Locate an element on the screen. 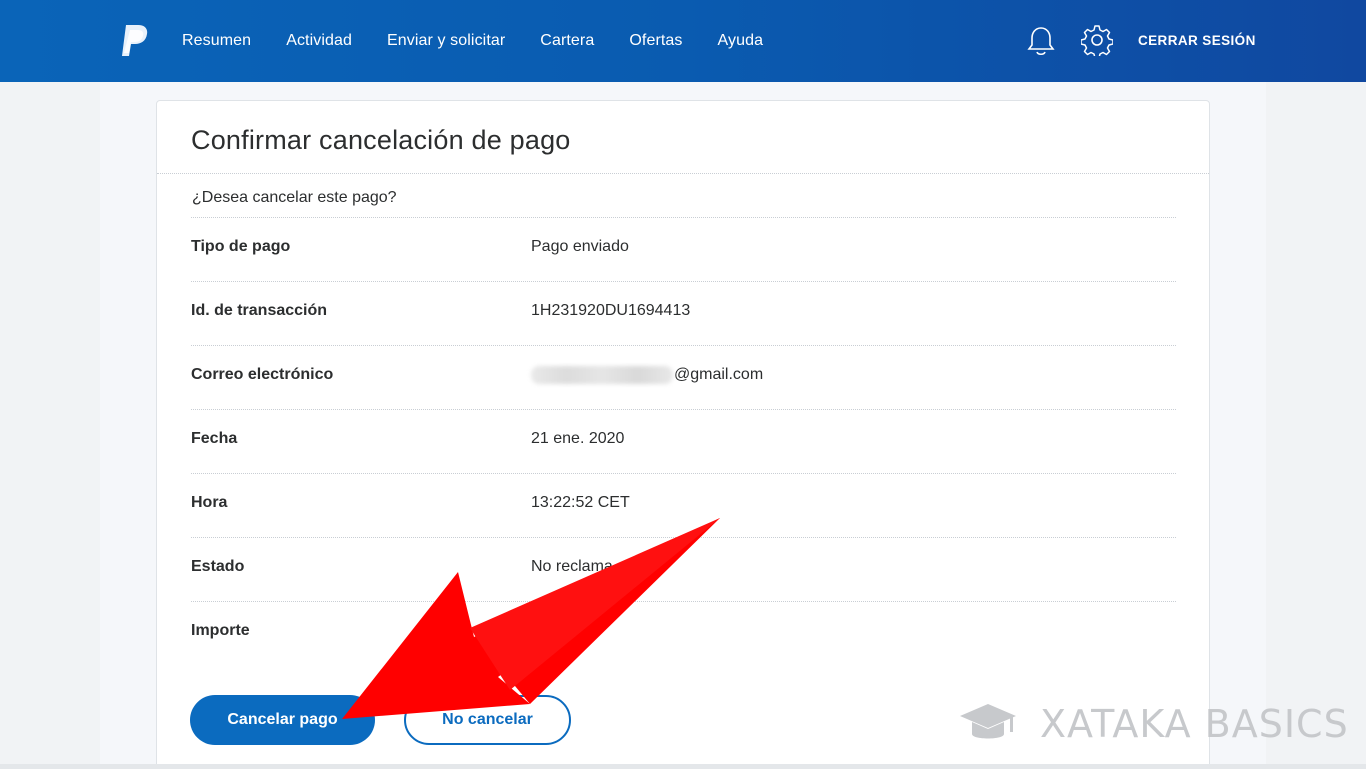  detail-row-transaccion: Id. de transacción 1H231920DU1694413 is located at coordinates (683, 313).